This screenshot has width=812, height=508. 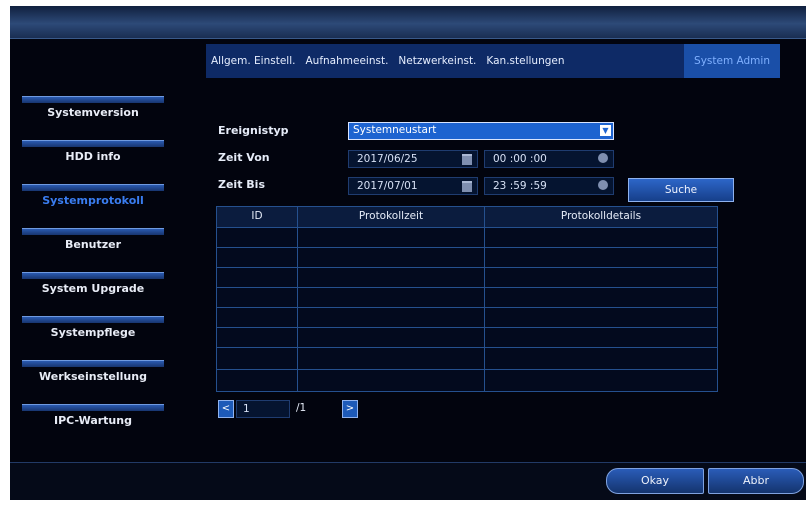 I want to click on sidebar-item-systemprotokoll: Systemprotokoll, so click(x=93, y=202).